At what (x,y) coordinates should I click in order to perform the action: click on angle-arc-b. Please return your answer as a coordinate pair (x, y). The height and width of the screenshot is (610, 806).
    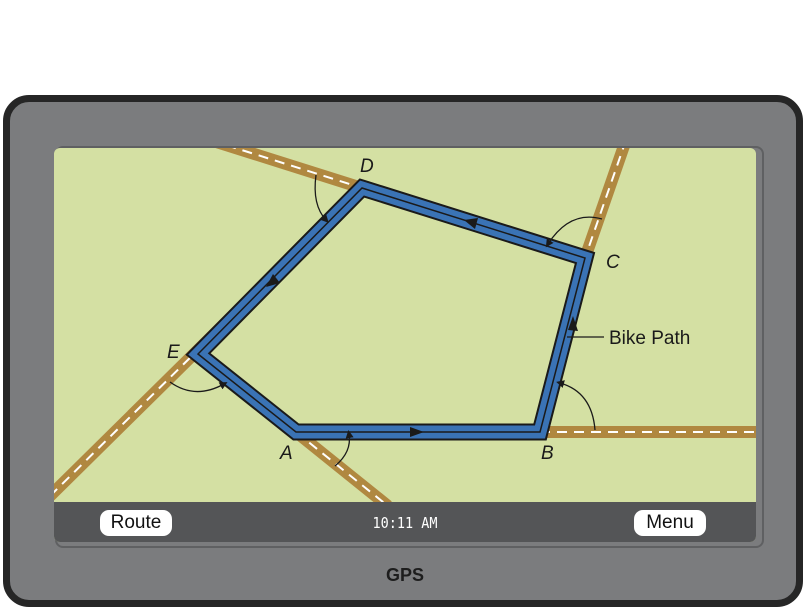
    Looking at the image, I should click on (576, 405).